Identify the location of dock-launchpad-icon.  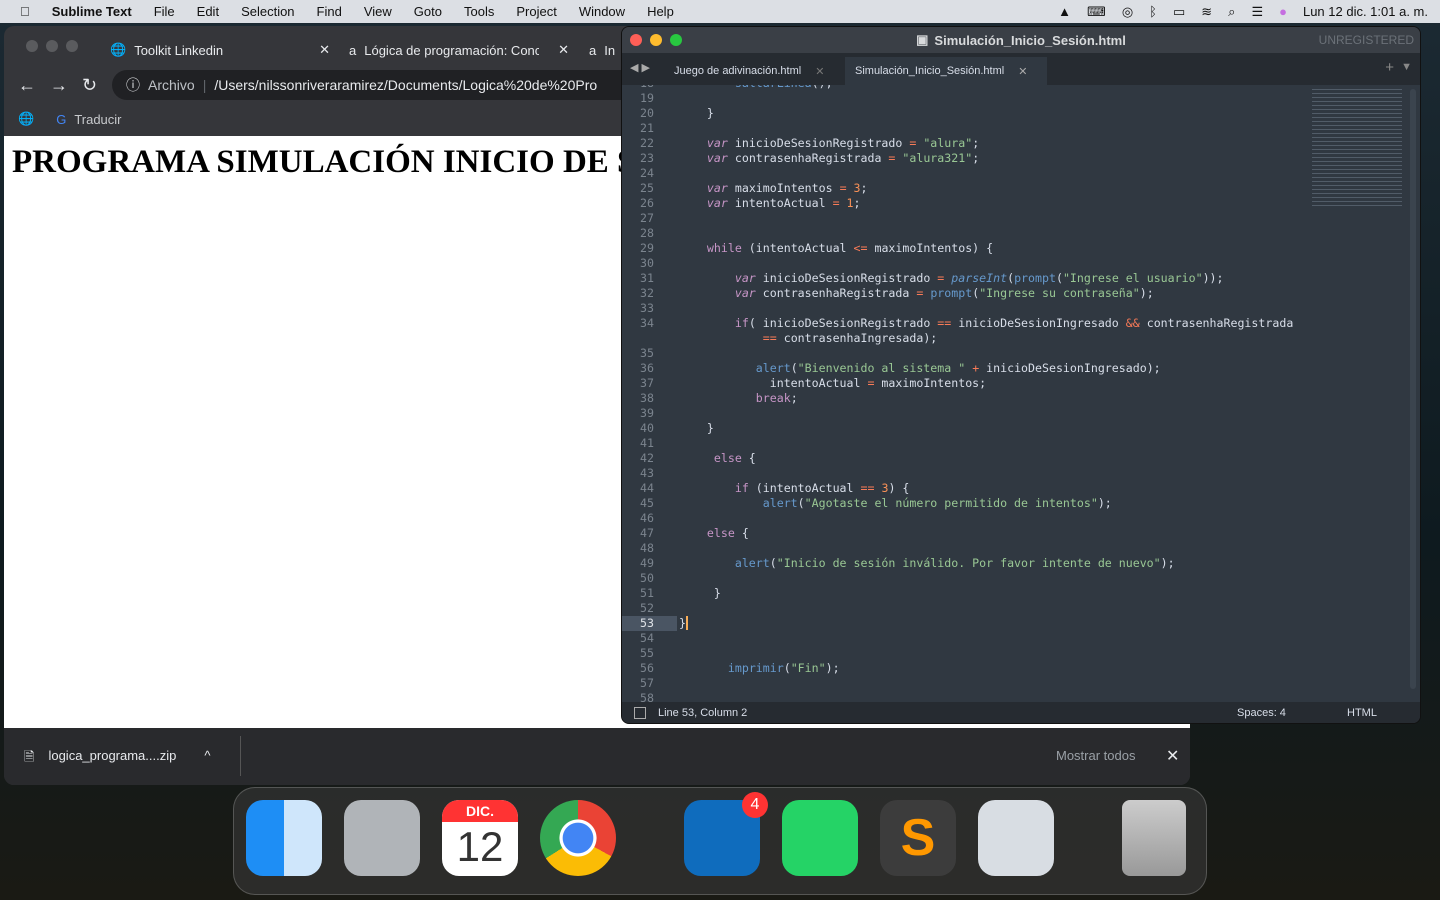
(382, 838).